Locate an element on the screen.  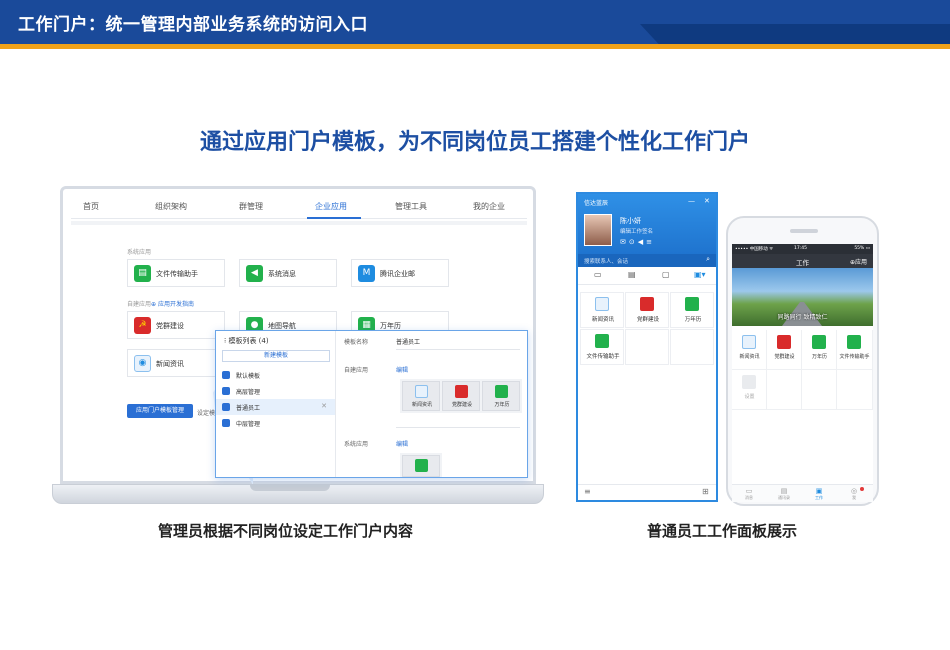
phone-app-settings: 设置 is located at coordinates (749, 390).